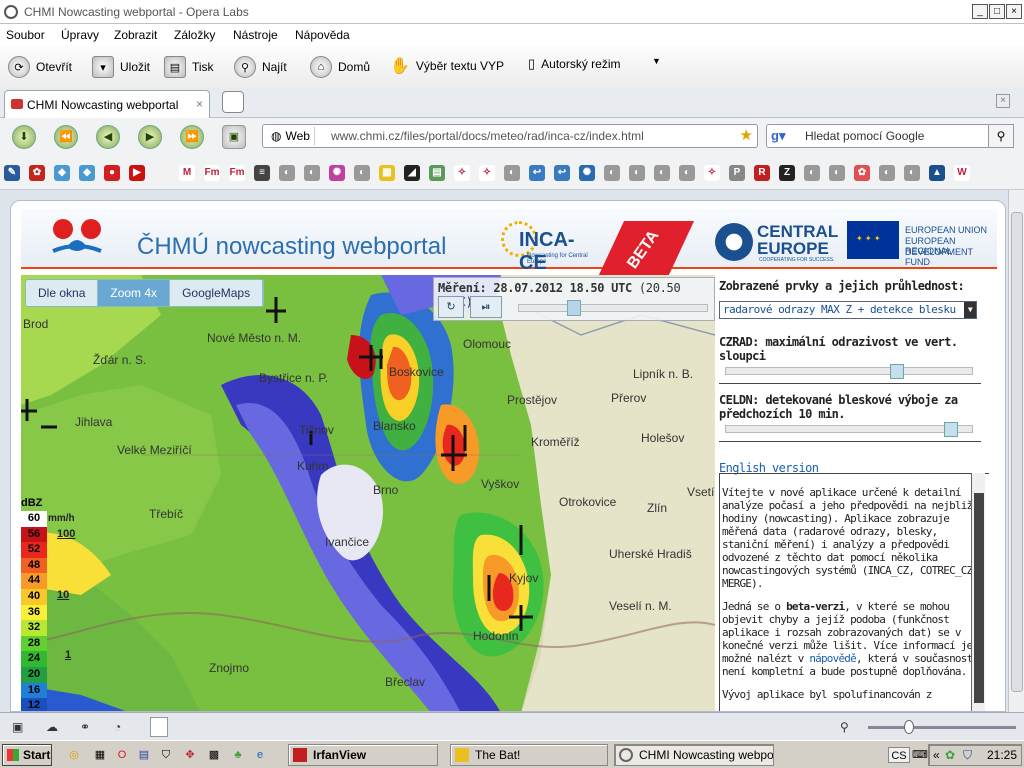 The image size is (1024, 768). I want to click on view-googlemaps-button: GoogleMaps, so click(217, 293).